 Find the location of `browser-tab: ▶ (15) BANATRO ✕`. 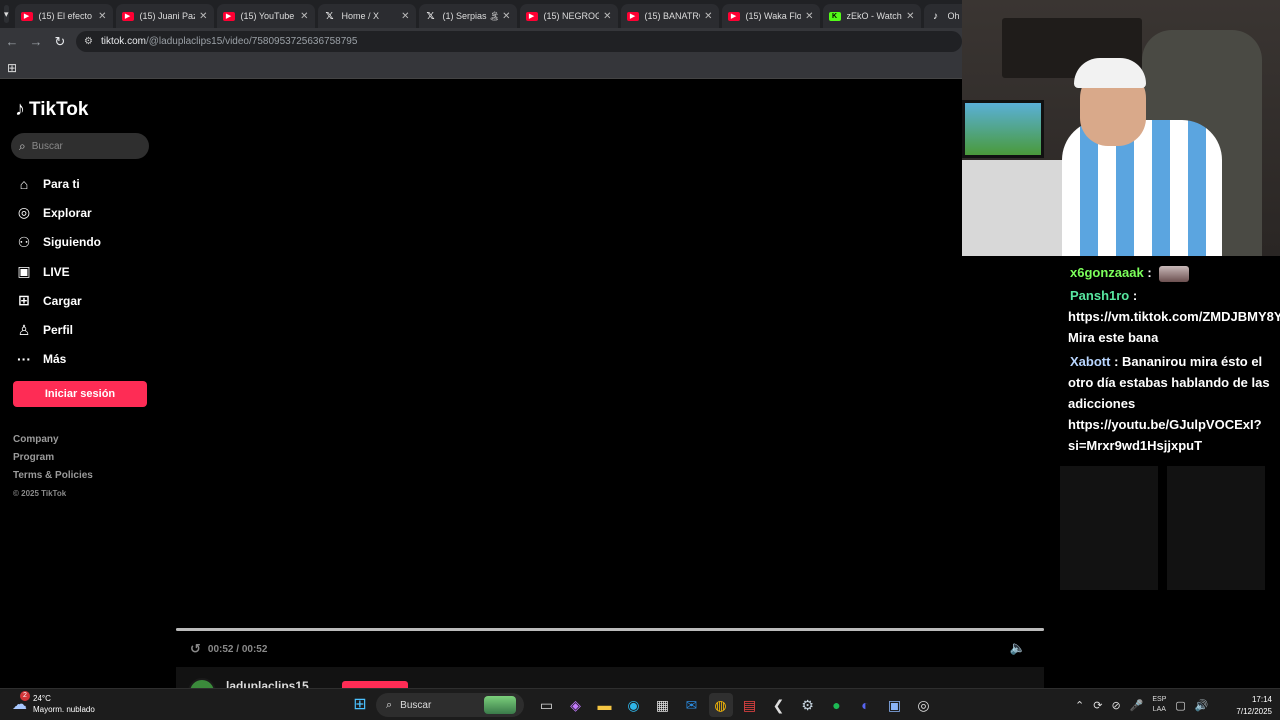

browser-tab: ▶ (15) BANATRO ✕ is located at coordinates (669, 16).